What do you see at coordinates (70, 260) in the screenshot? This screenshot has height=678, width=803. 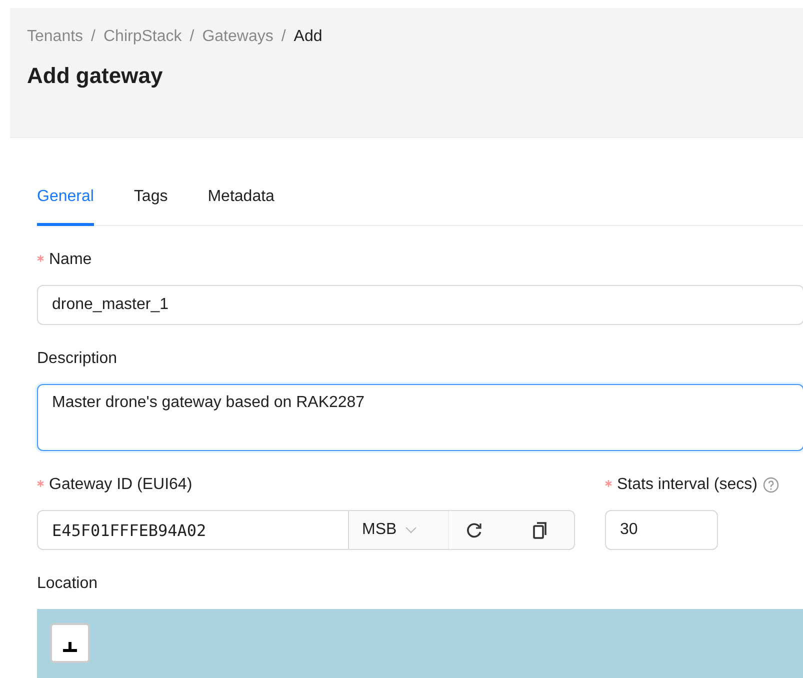 I see `field-label: Name` at bounding box center [70, 260].